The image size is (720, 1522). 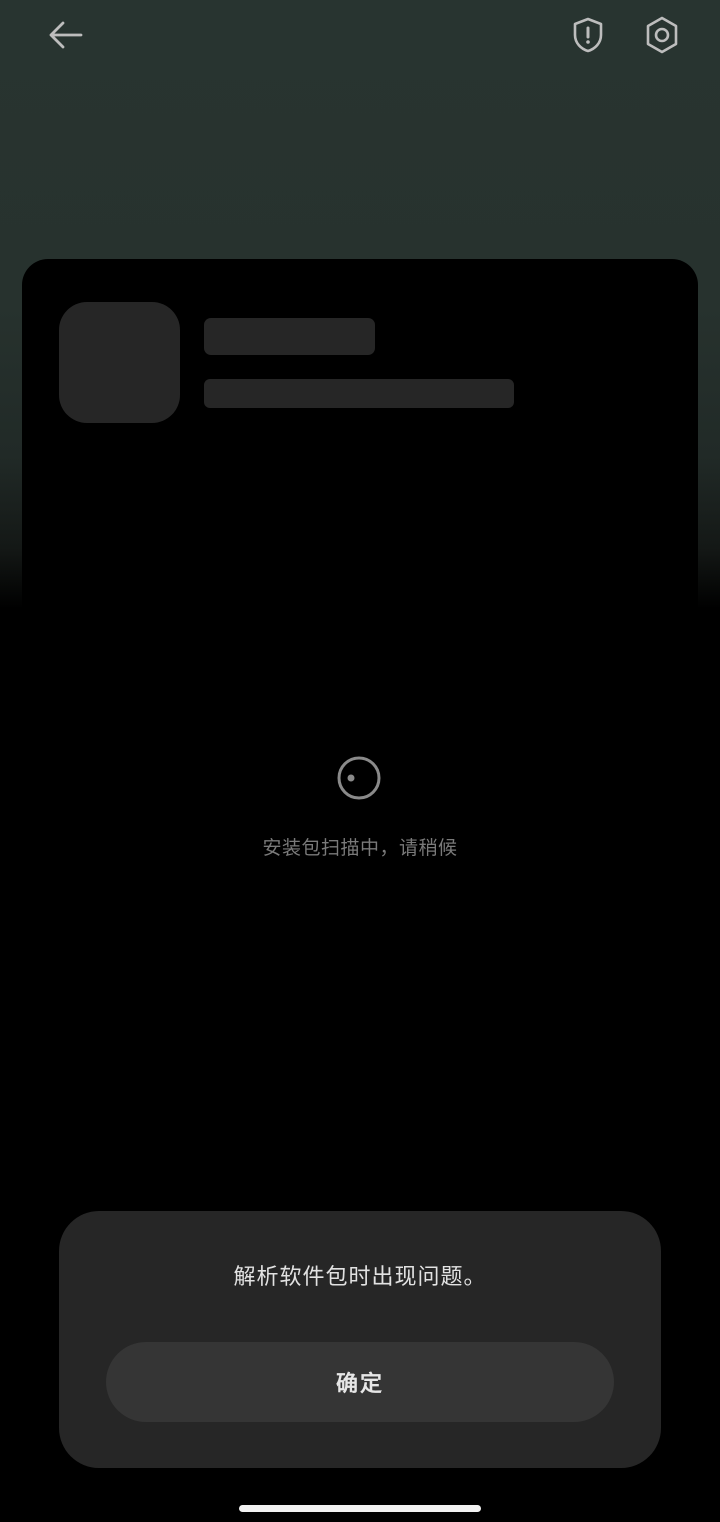 I want to click on home-indicator, so click(x=360, y=1508).